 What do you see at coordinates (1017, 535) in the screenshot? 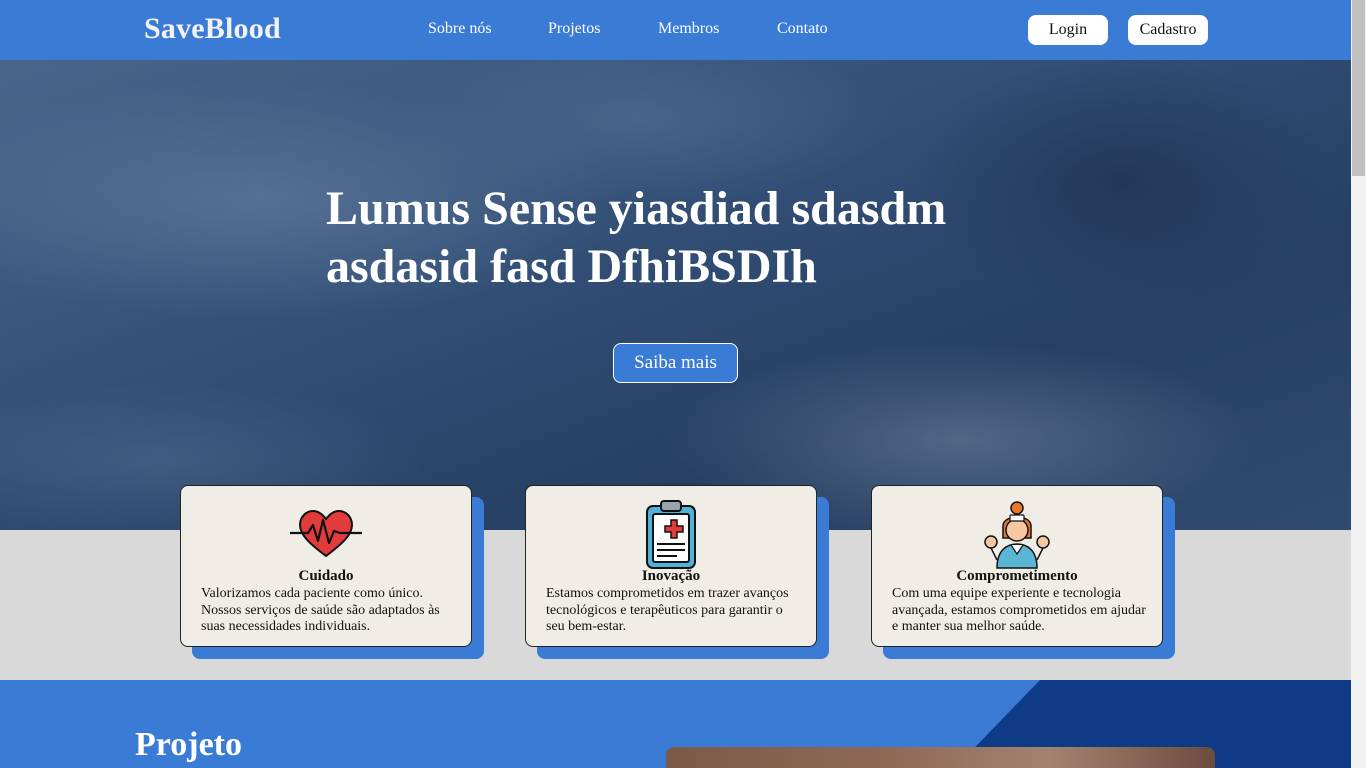
I see `nurse-icon` at bounding box center [1017, 535].